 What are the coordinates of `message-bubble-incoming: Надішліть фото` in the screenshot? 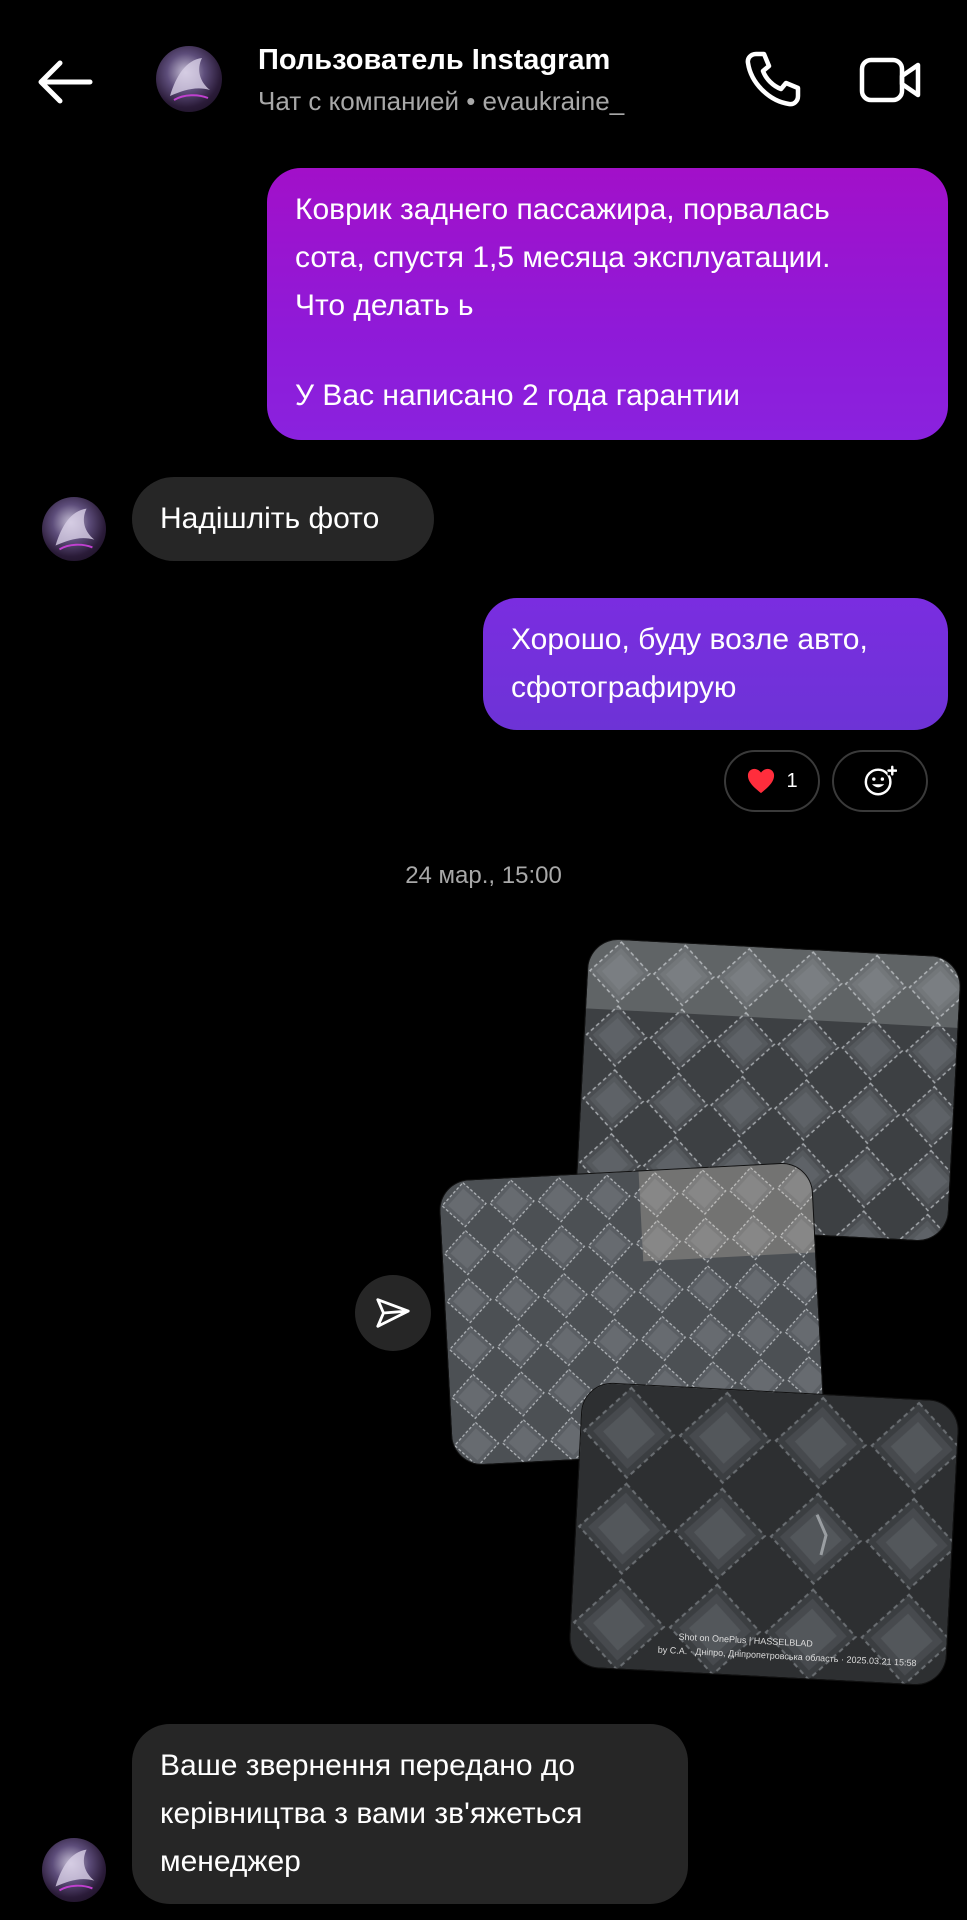 It's located at (283, 519).